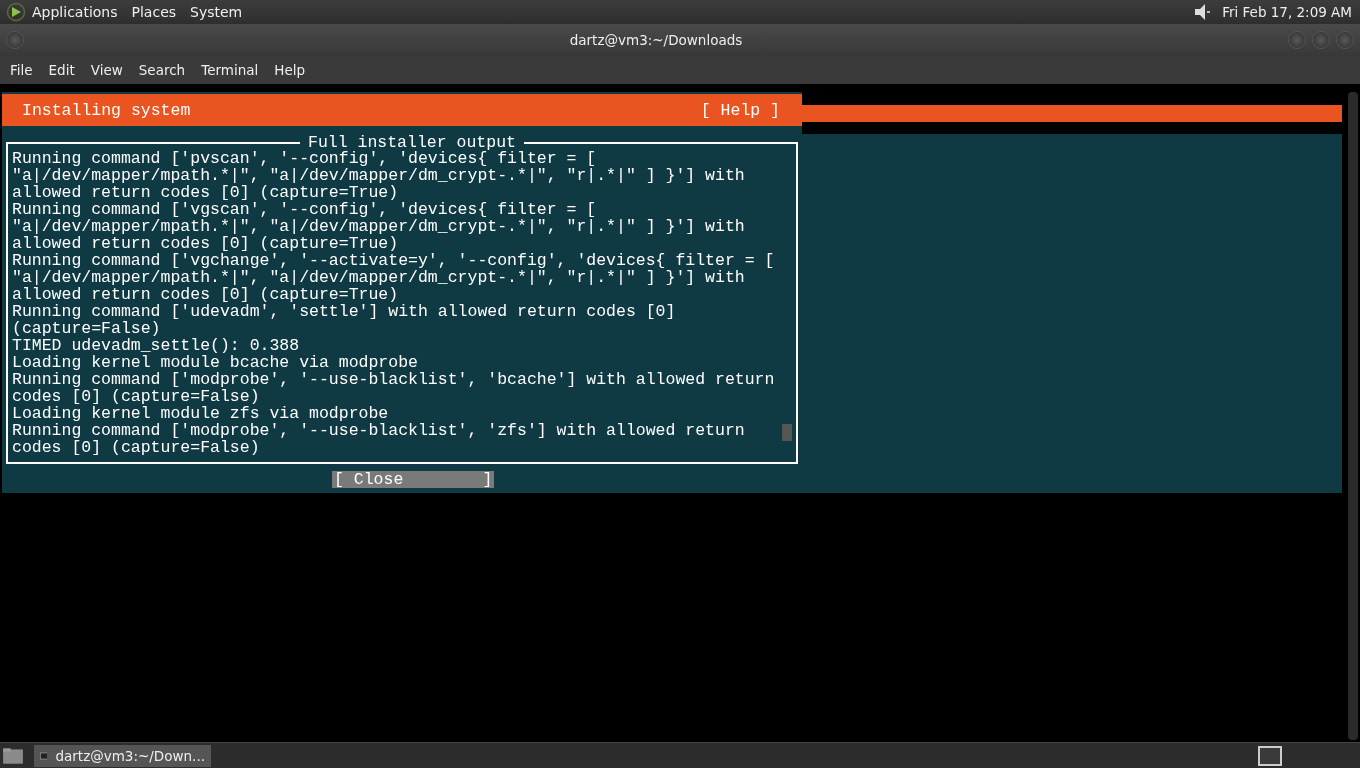  Describe the element at coordinates (304, 158) in the screenshot. I see `output-line: Running command ['pvscan', '--config', 'devices{ filter = [` at that location.